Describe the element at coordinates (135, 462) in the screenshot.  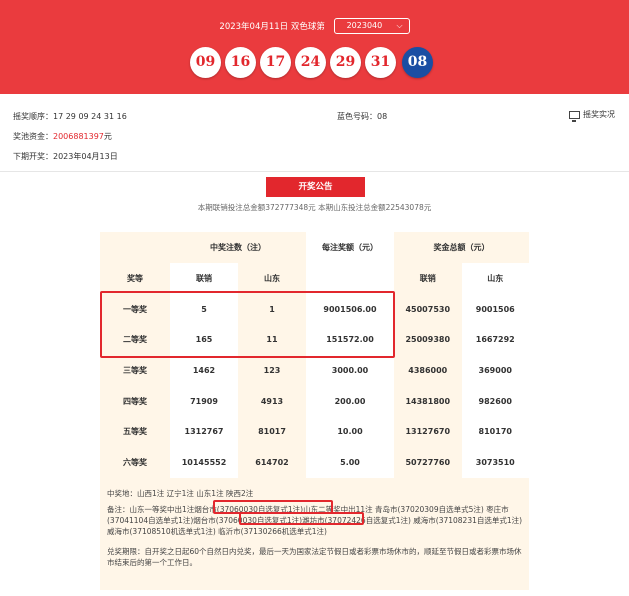
I see `prize-level: 六等奖` at that location.